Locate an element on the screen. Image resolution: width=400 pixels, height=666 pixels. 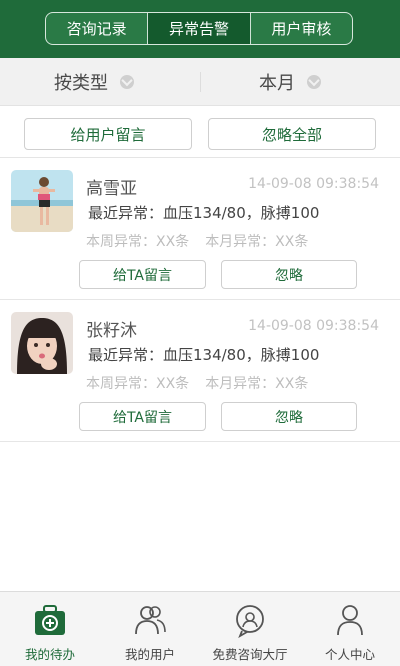
nav-my-todo: 我的待办 is located at coordinates (50, 629).